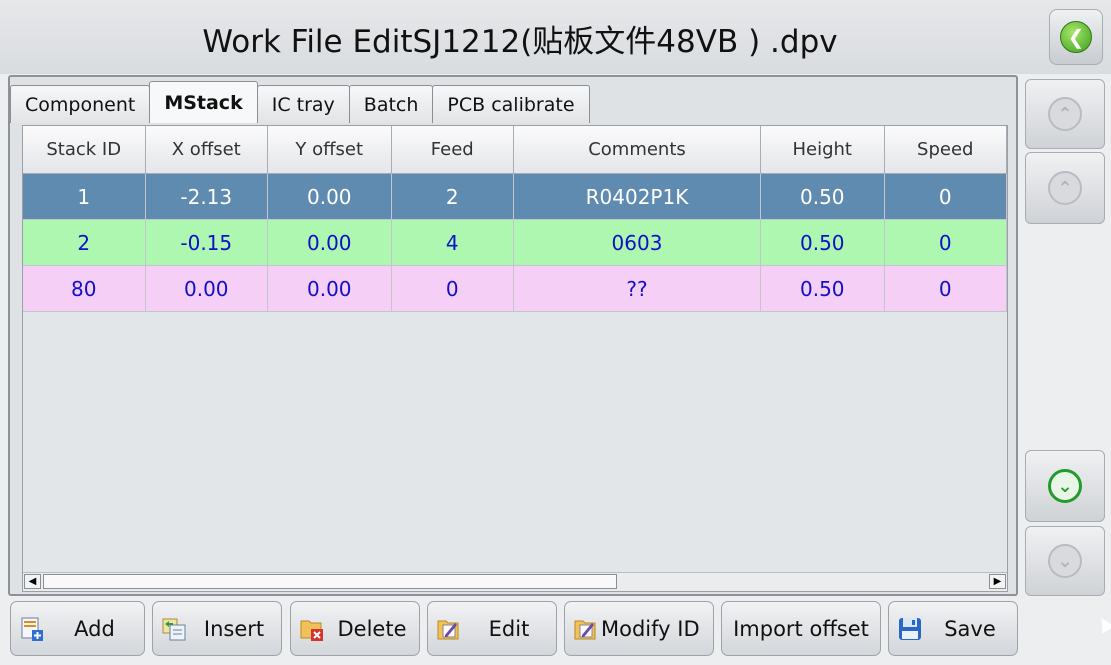  What do you see at coordinates (452, 243) in the screenshot?
I see `cell-feed: 4` at bounding box center [452, 243].